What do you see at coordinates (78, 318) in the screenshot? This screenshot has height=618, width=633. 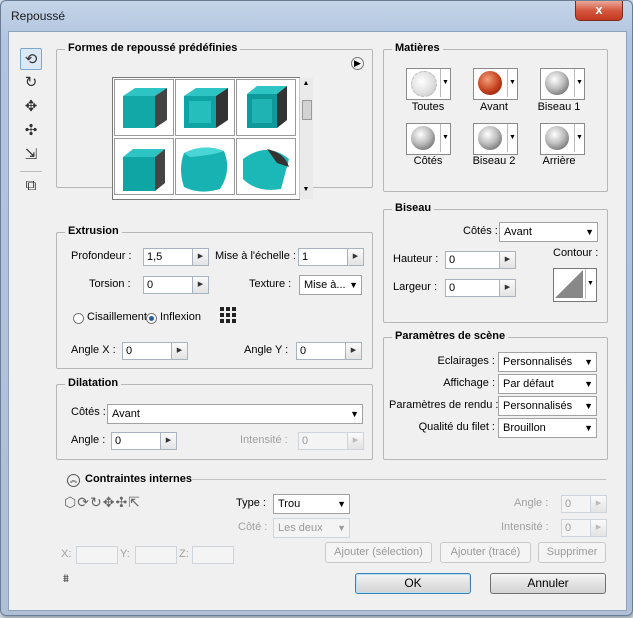 I see `shear-radio` at bounding box center [78, 318].